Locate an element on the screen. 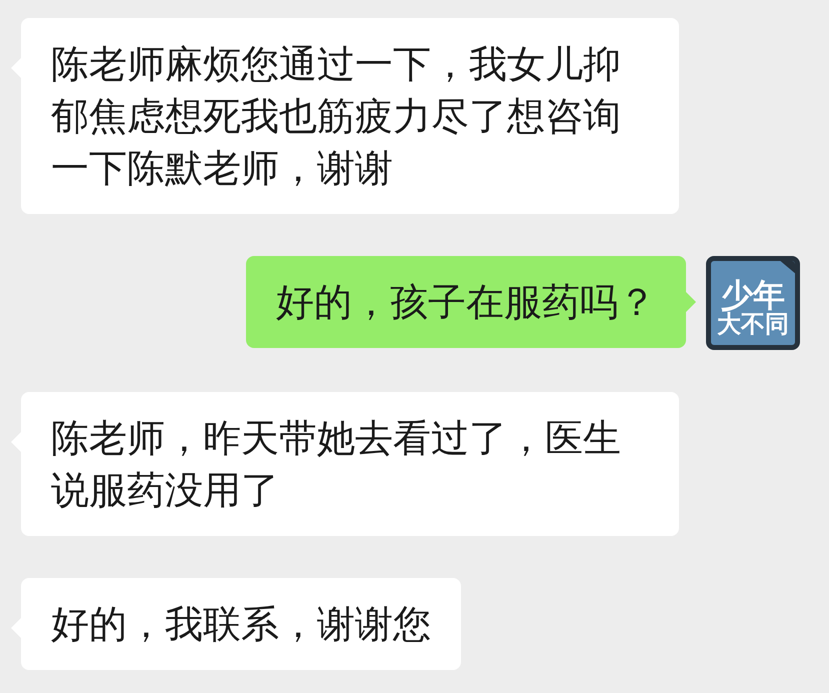 The height and width of the screenshot is (693, 829). received-message-bubble: 好的，我联系，谢谢您 is located at coordinates (241, 624).